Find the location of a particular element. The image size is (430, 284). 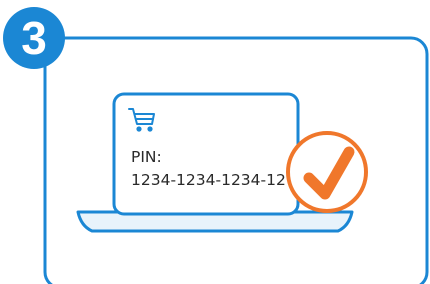

checkmark-badge is located at coordinates (327, 172).